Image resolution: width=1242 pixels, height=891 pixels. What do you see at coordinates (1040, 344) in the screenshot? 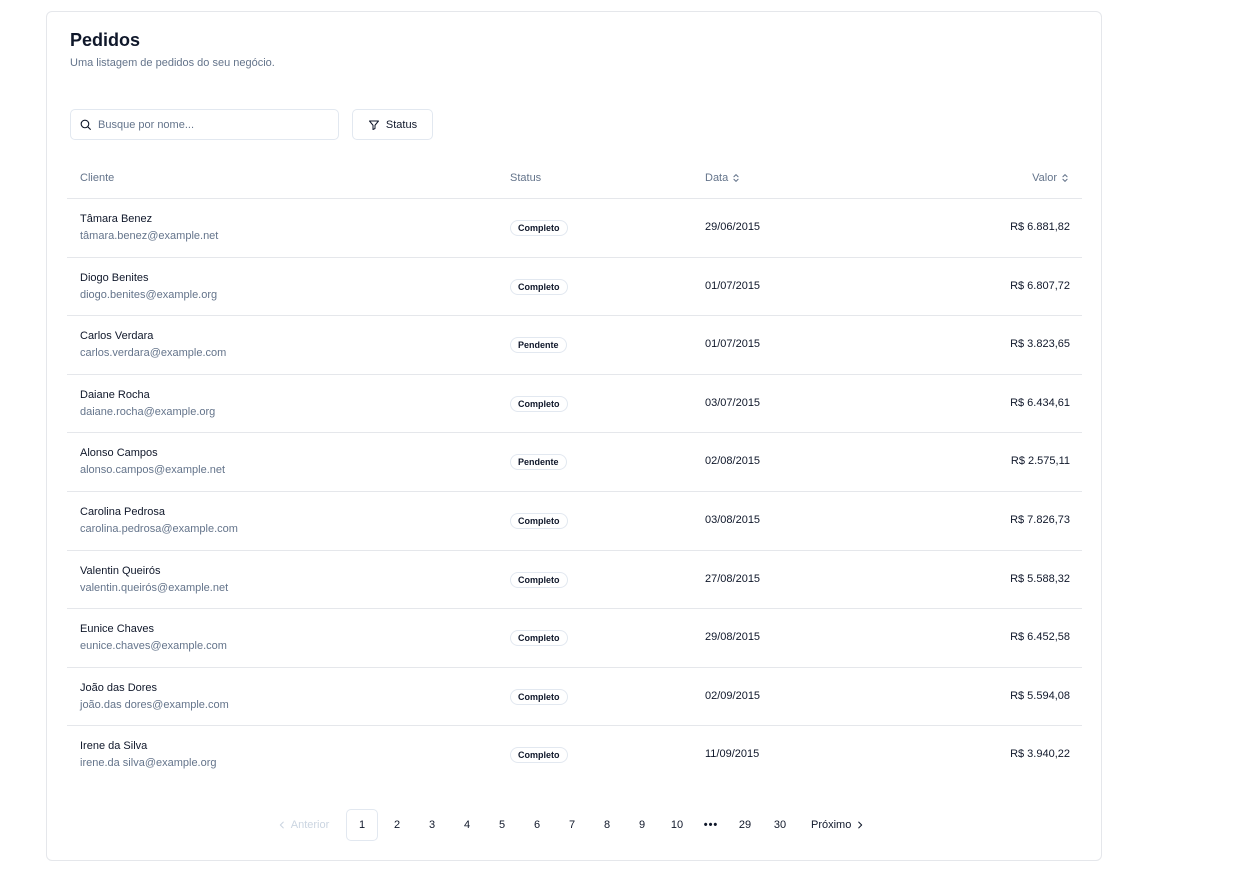
I see `order-value: R$ 3.823,65` at bounding box center [1040, 344].